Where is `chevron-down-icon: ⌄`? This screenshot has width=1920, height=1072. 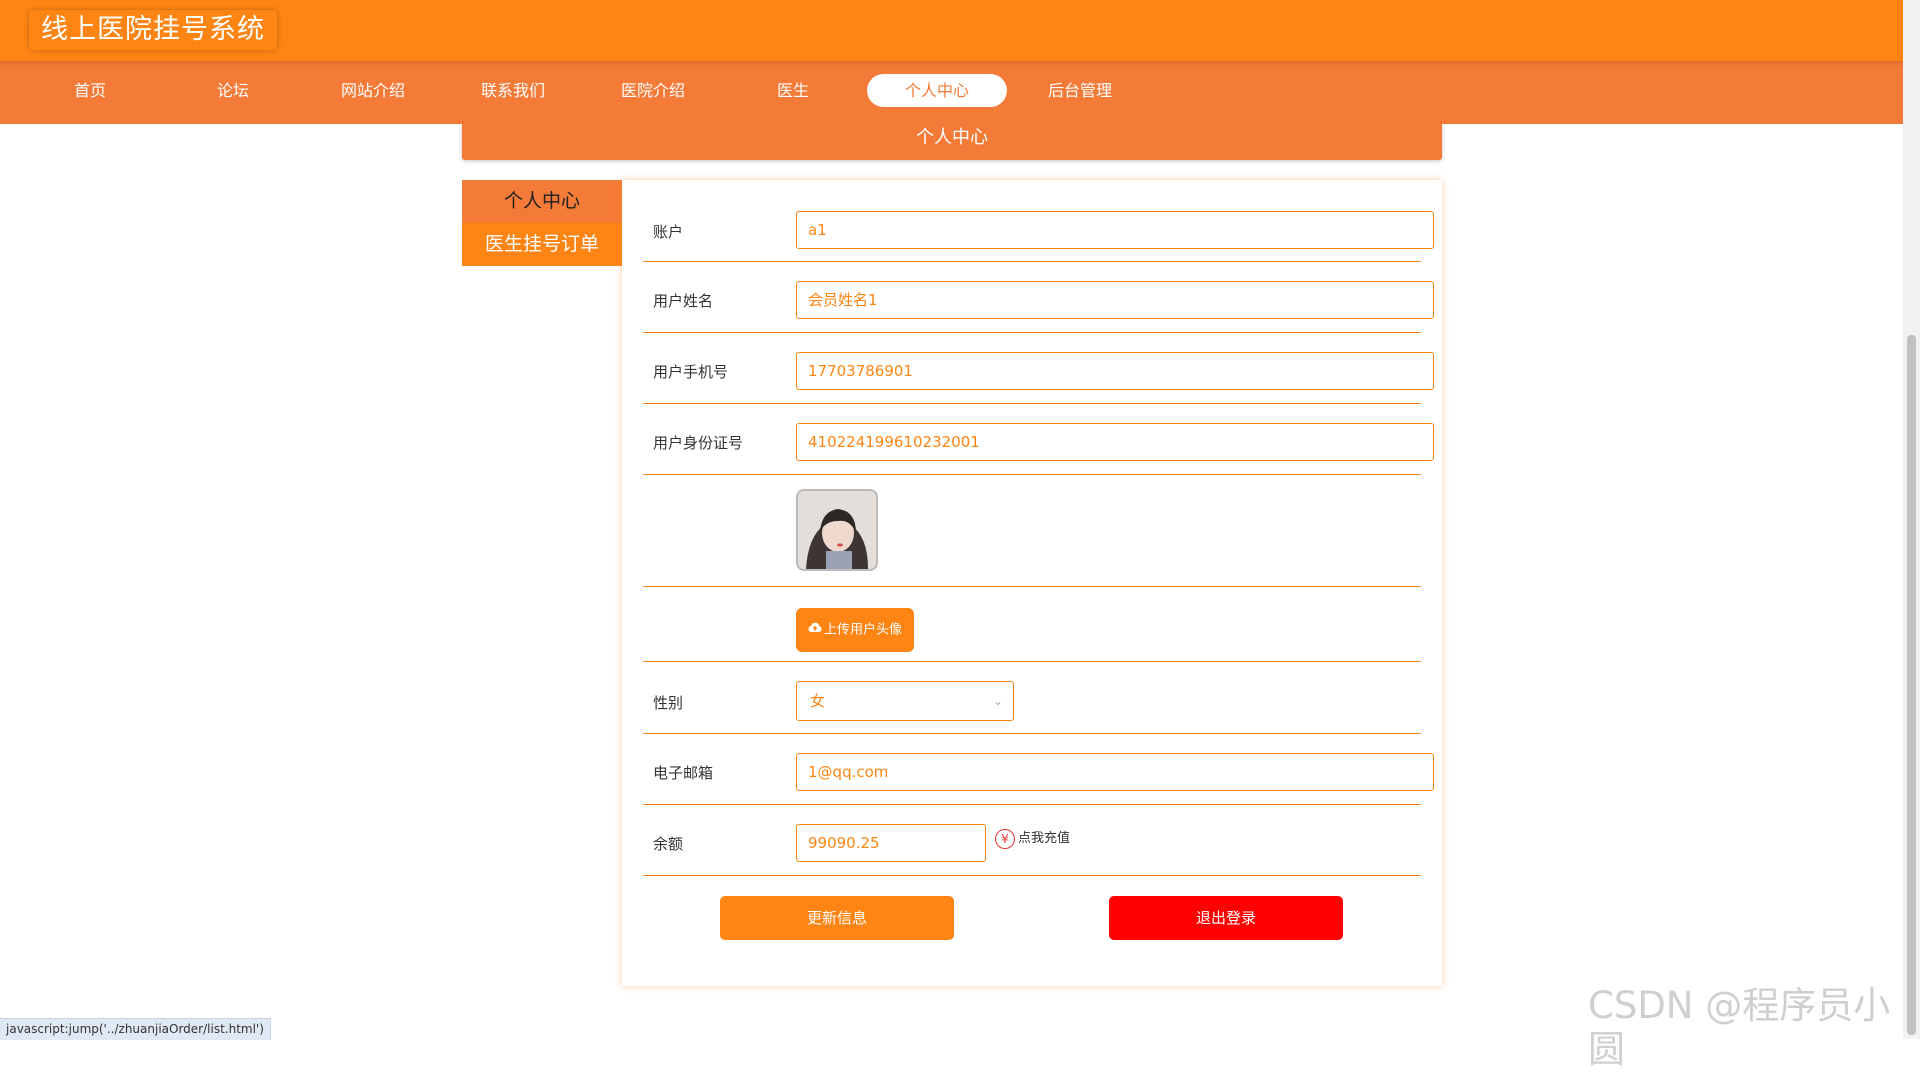 chevron-down-icon: ⌄ is located at coordinates (997, 701).